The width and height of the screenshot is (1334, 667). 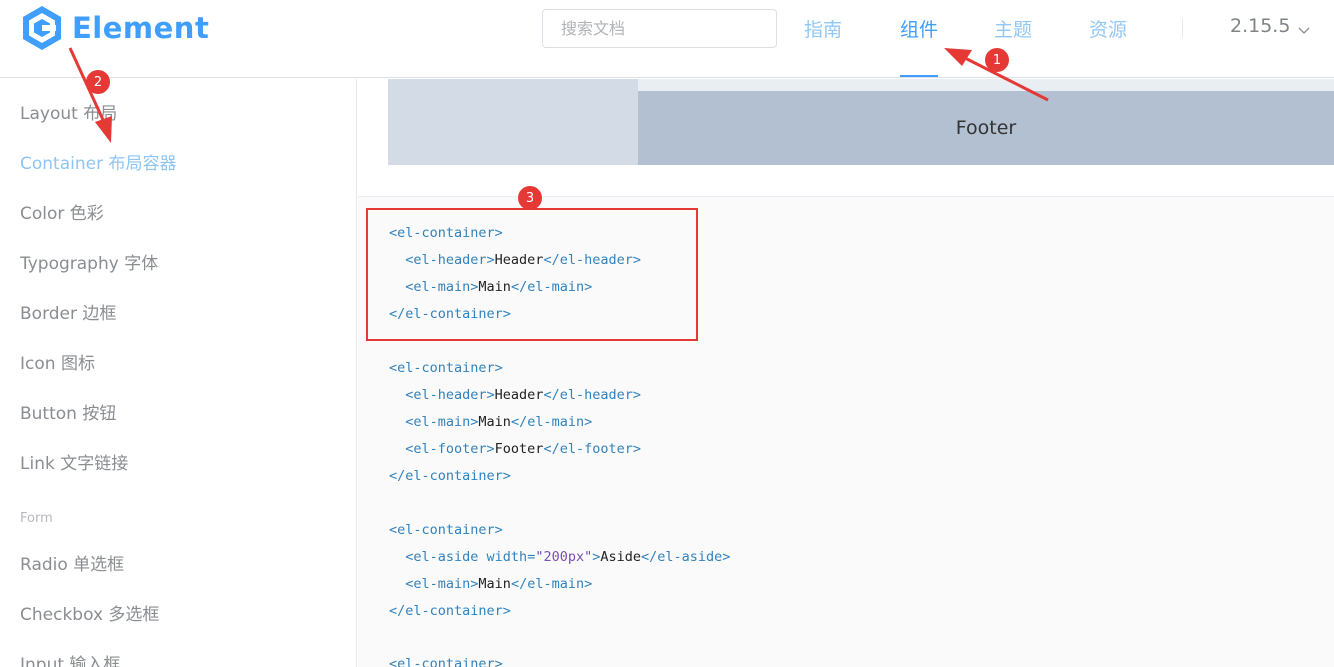 What do you see at coordinates (89, 612) in the screenshot?
I see `sidebar-item-checkbox: Checkbox 多选框` at bounding box center [89, 612].